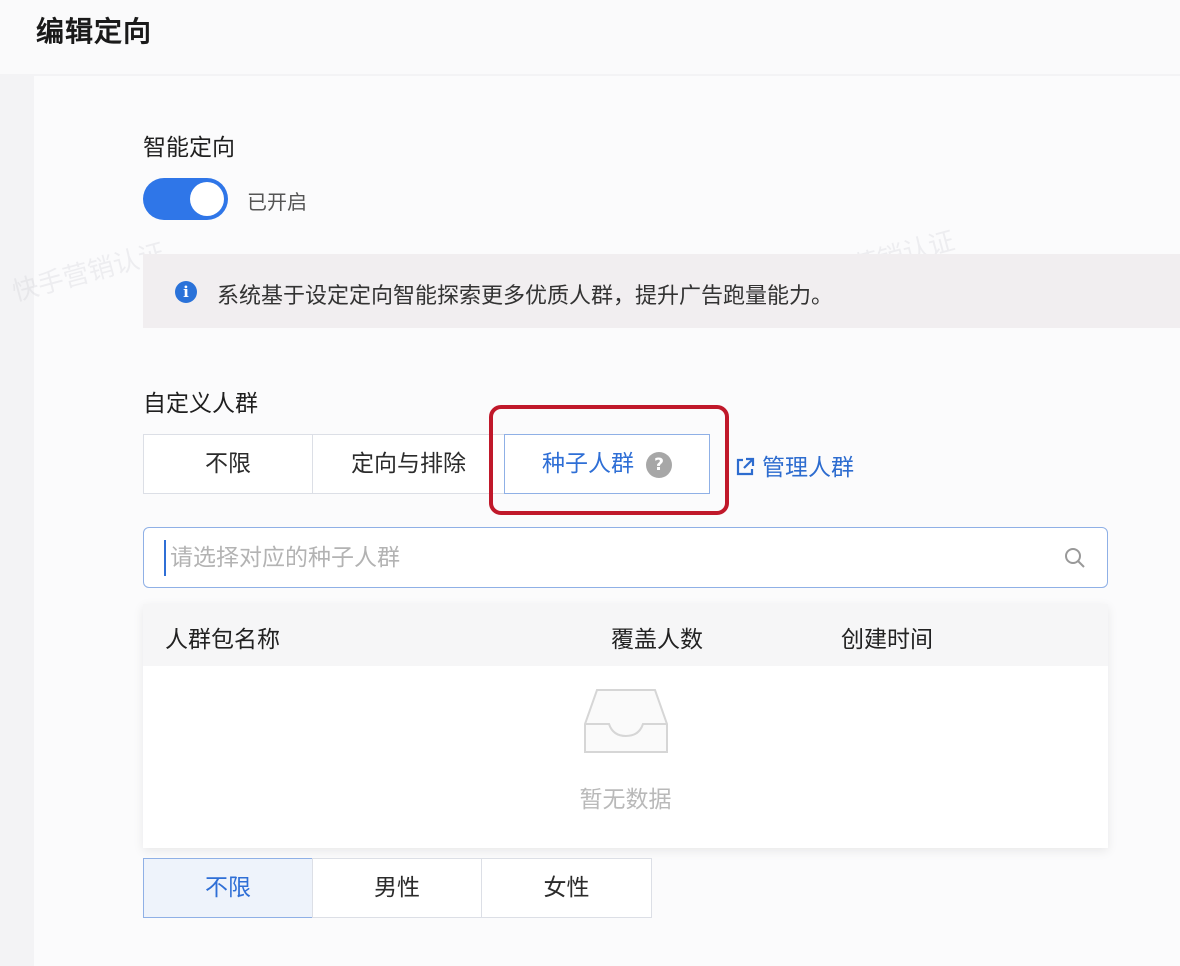 The image size is (1180, 966). I want to click on column-header-name: 人群包名称, so click(222, 640).